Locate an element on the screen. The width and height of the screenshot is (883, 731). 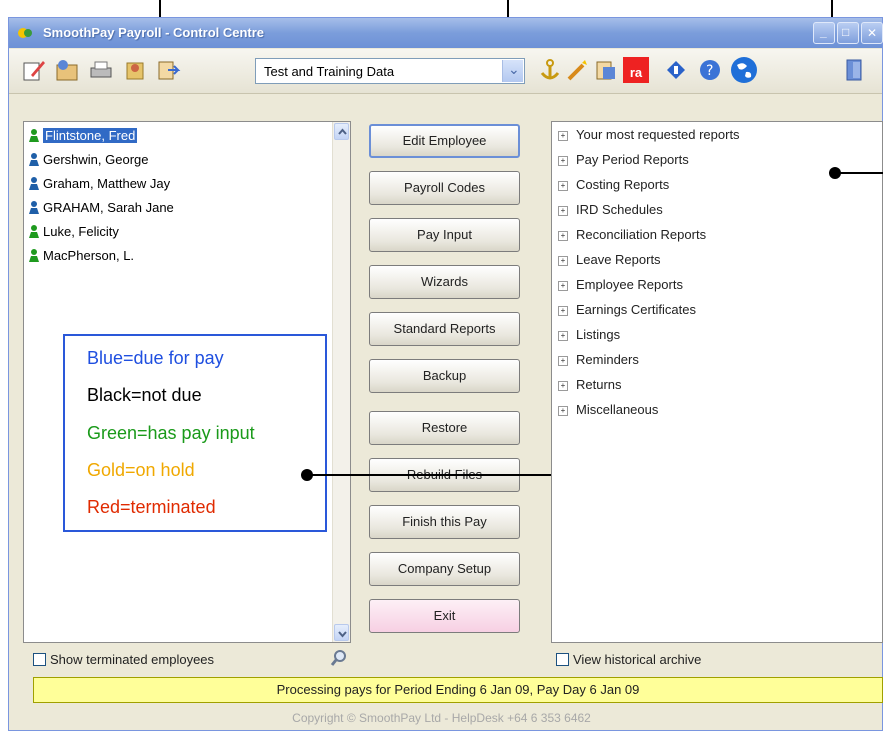
pay-input-button: Pay Input is located at coordinates (444, 235).